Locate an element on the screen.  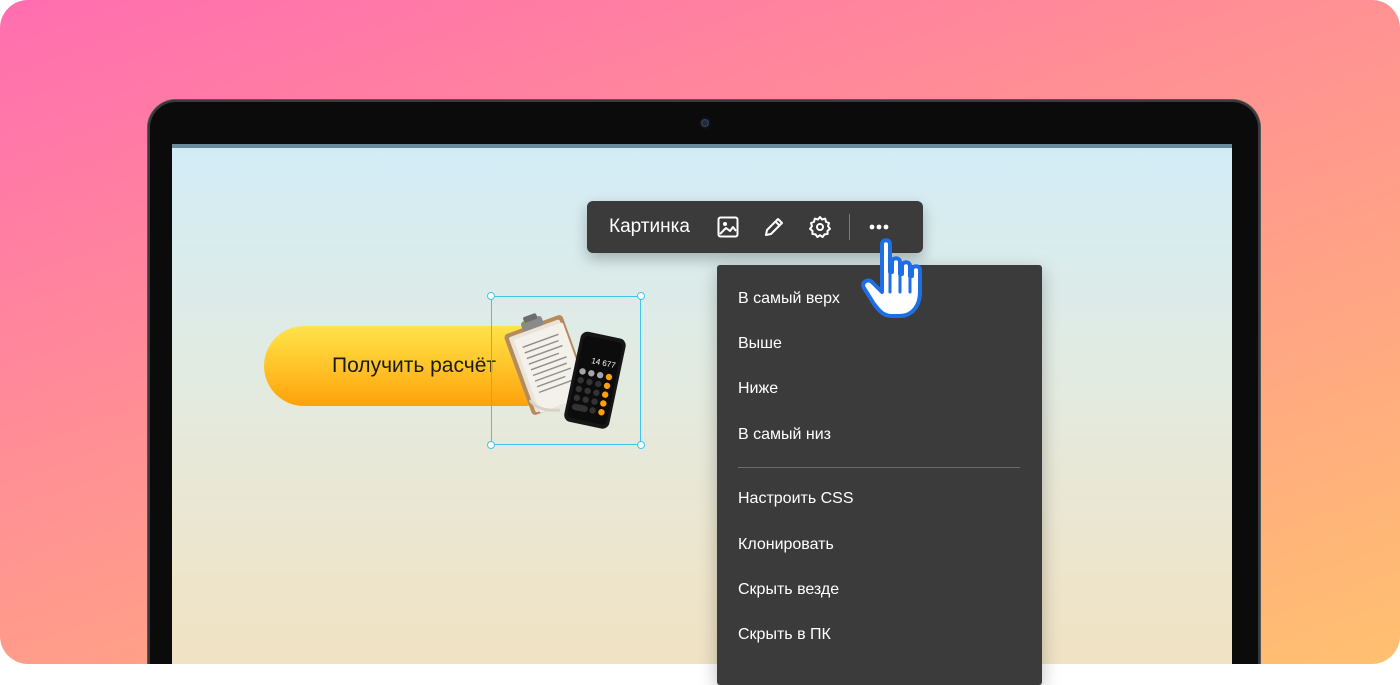
menu-divider is located at coordinates (879, 467).